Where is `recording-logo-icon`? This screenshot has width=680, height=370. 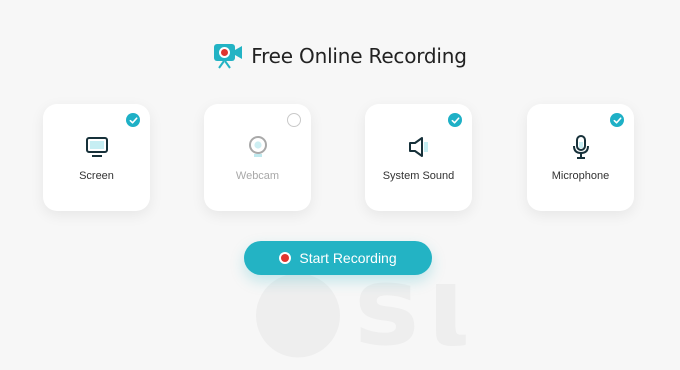
recording-logo-icon is located at coordinates (228, 56).